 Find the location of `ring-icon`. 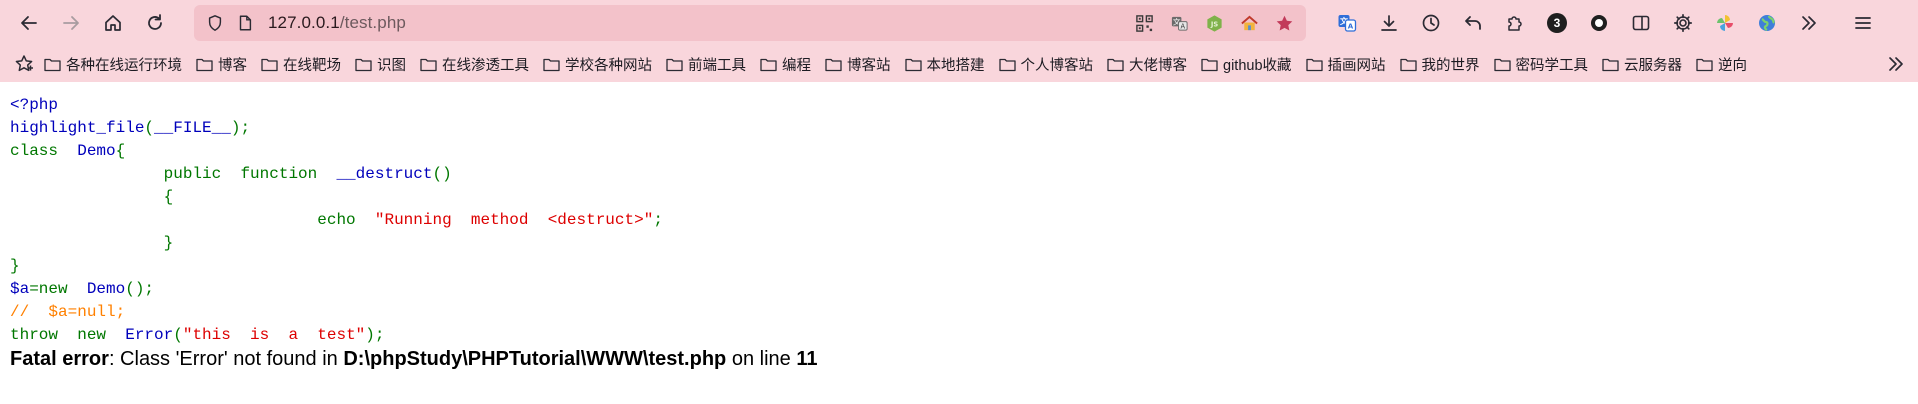

ring-icon is located at coordinates (1599, 23).